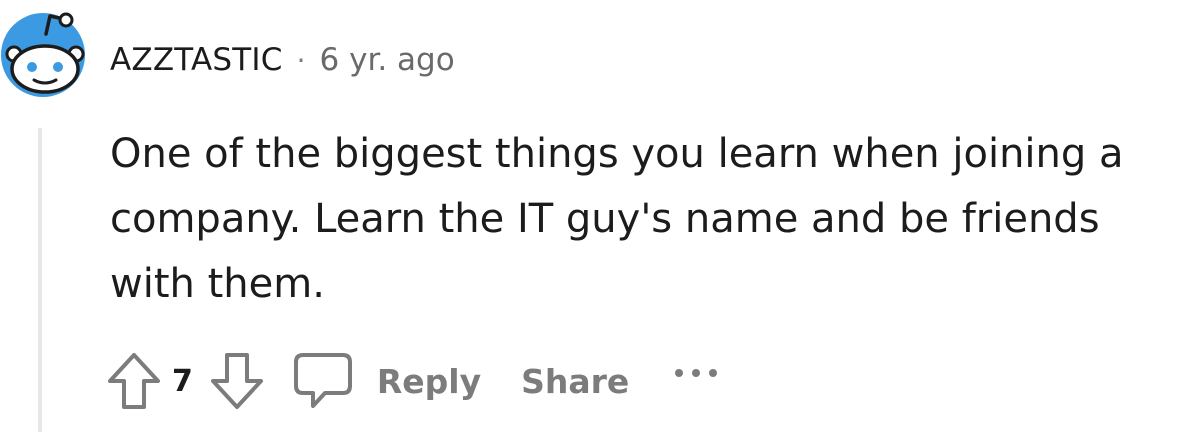 The image size is (1200, 432). I want to click on reply-button: Reply, so click(387, 381).